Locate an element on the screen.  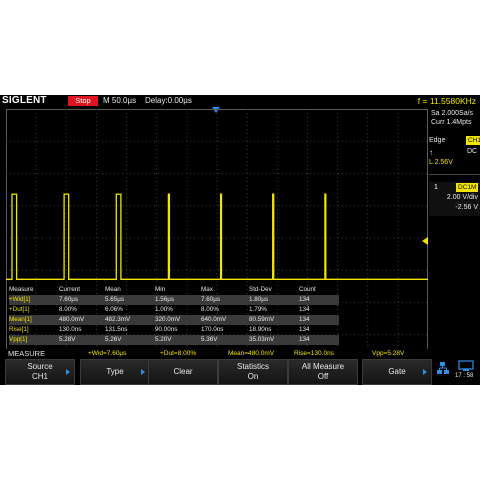
channel-offset: -2.56 V is located at coordinates (466, 207).